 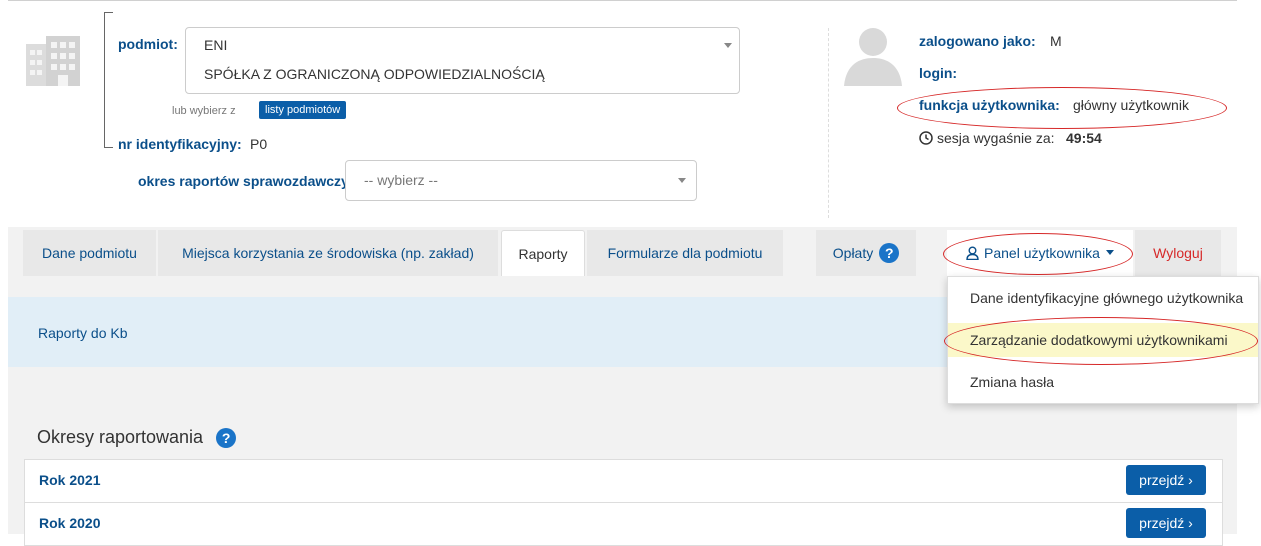 What do you see at coordinates (401, 180) in the screenshot?
I see `period-placeholder: -- wybierz --` at bounding box center [401, 180].